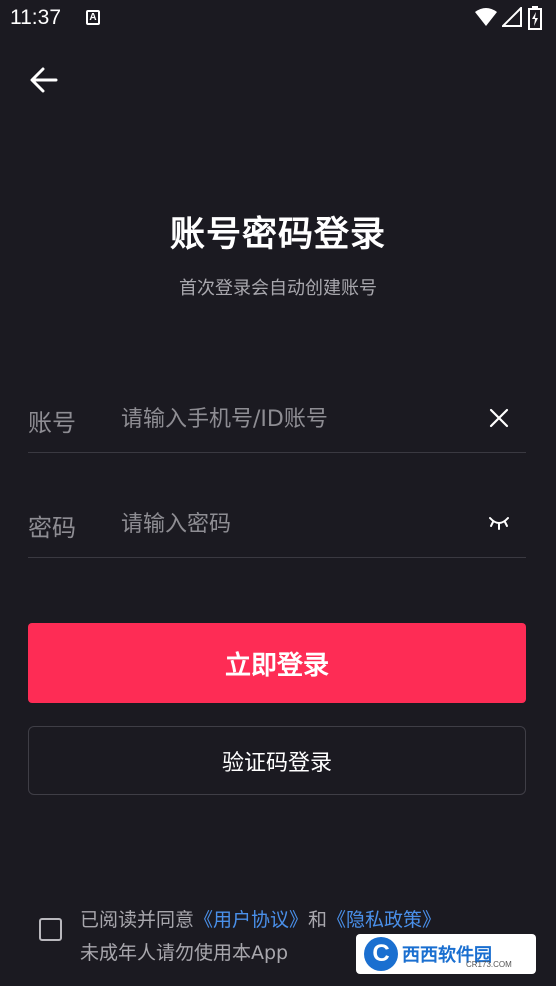  I want to click on password-input, so click(291, 524).